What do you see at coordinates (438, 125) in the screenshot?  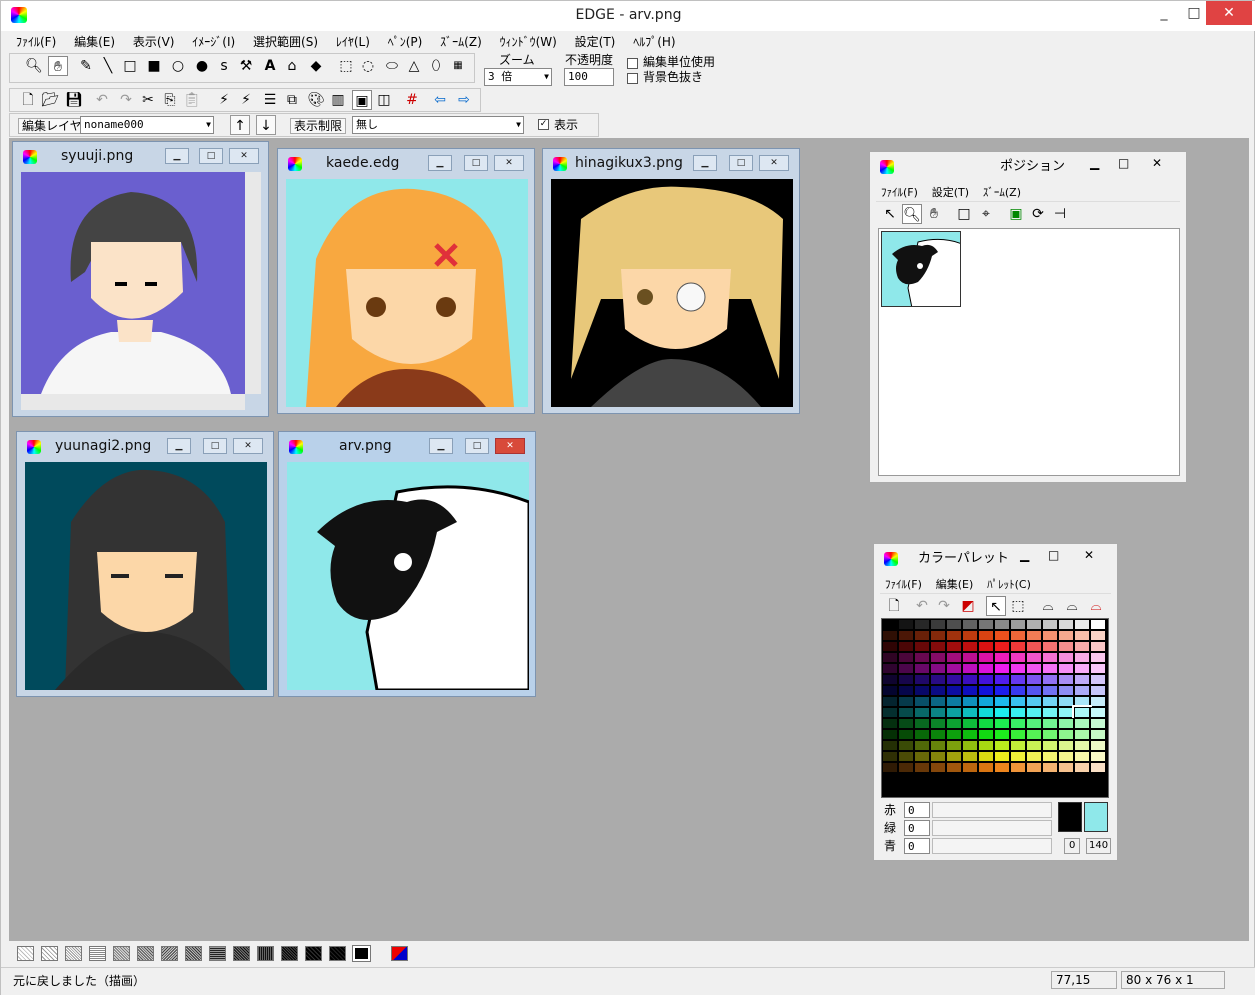 I see `display-limit-select: 無し` at bounding box center [438, 125].